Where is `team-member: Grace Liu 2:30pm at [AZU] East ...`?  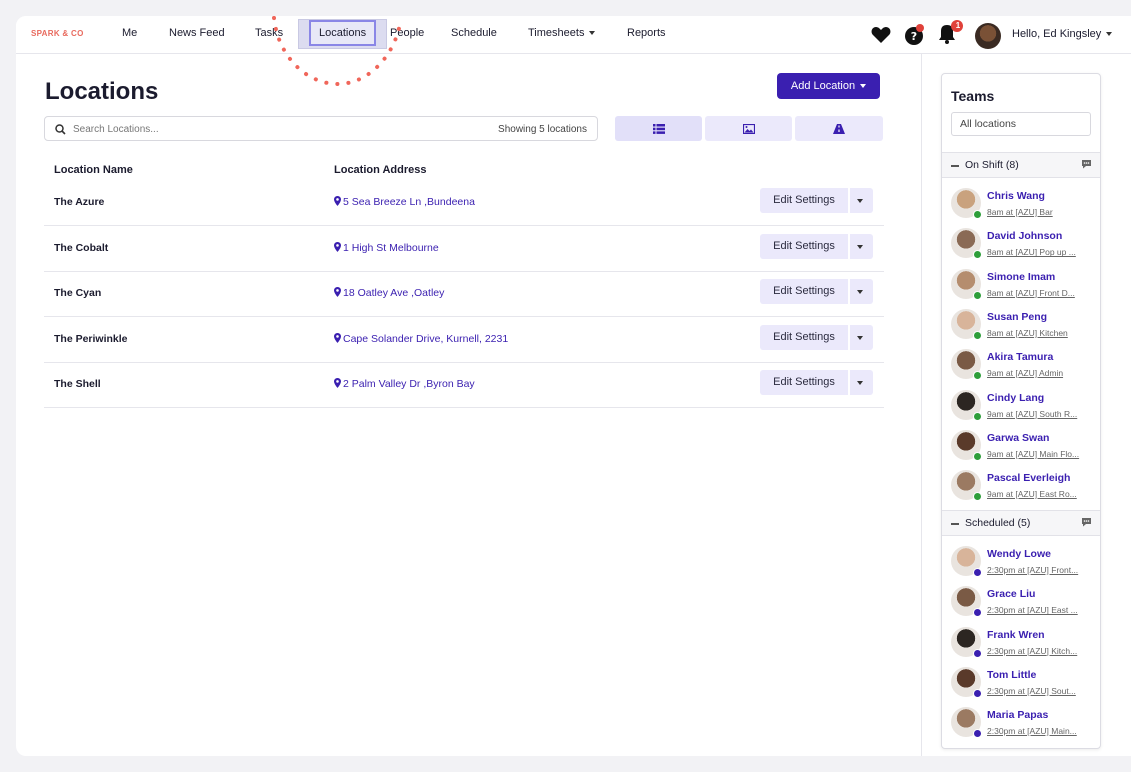 team-member: Grace Liu 2:30pm at [AZU] East ... is located at coordinates (1021, 603).